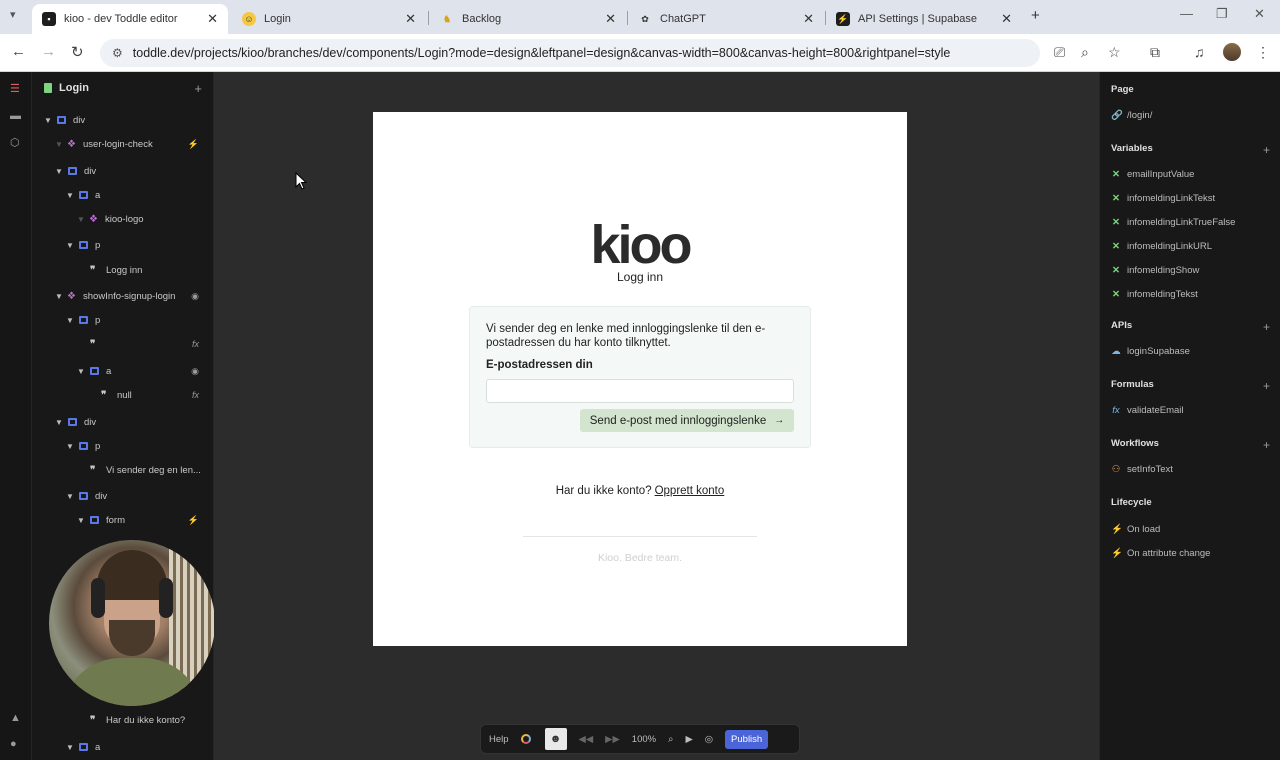  Describe the element at coordinates (115, 270) in the screenshot. I see `tree-node: ❞ Logg inn` at that location.